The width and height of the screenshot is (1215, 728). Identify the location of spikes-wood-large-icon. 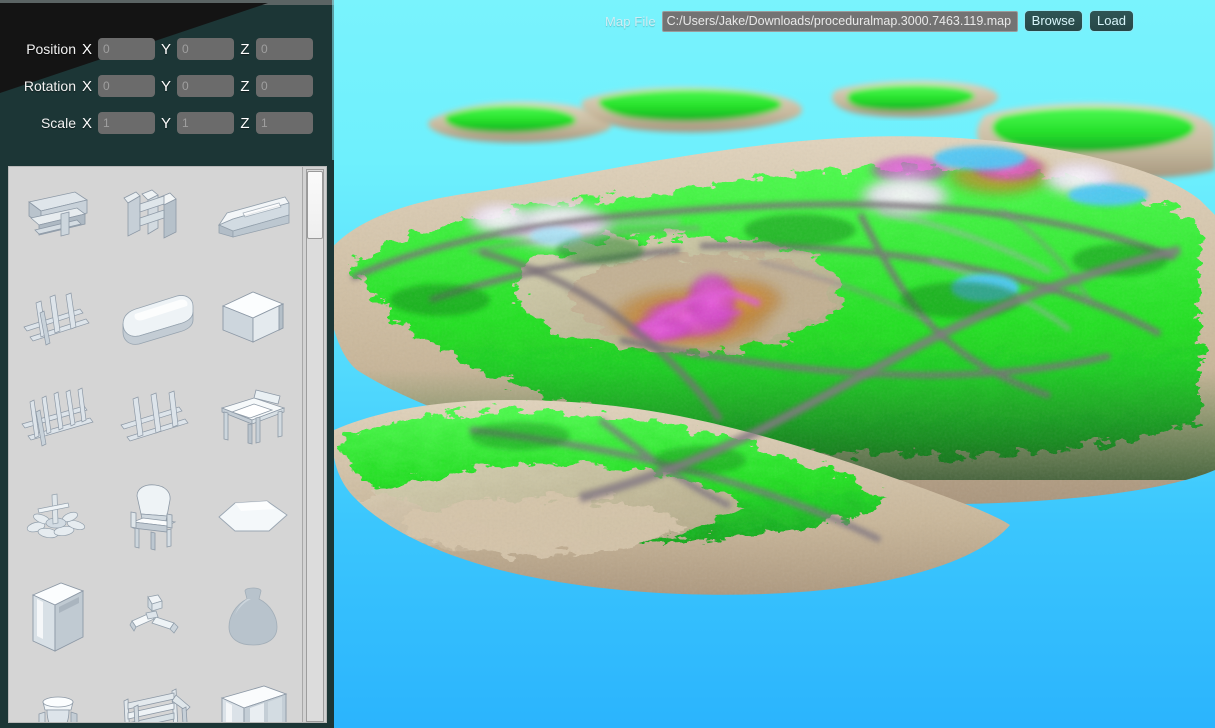
(57, 417).